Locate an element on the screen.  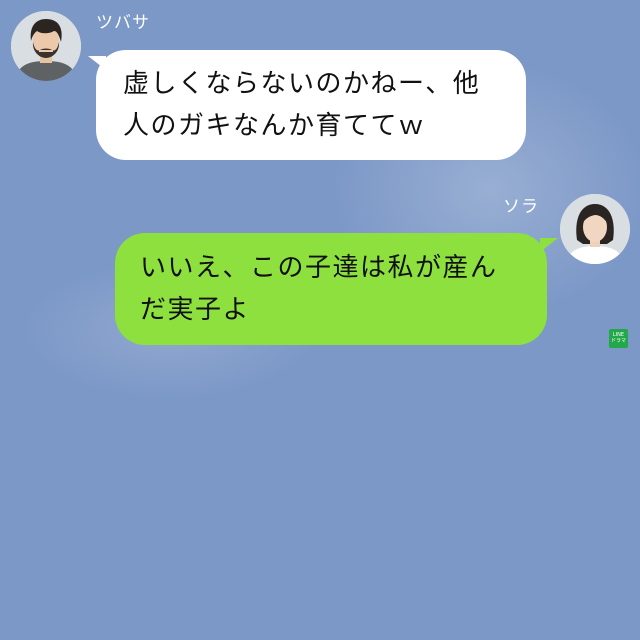
line-drama-logo: LINE ドラマ is located at coordinates (618, 338).